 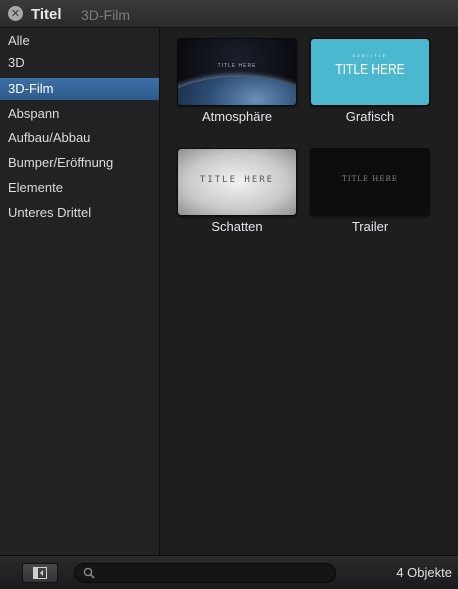 I want to click on sidebar-item-alle: Alle, so click(x=79, y=41).